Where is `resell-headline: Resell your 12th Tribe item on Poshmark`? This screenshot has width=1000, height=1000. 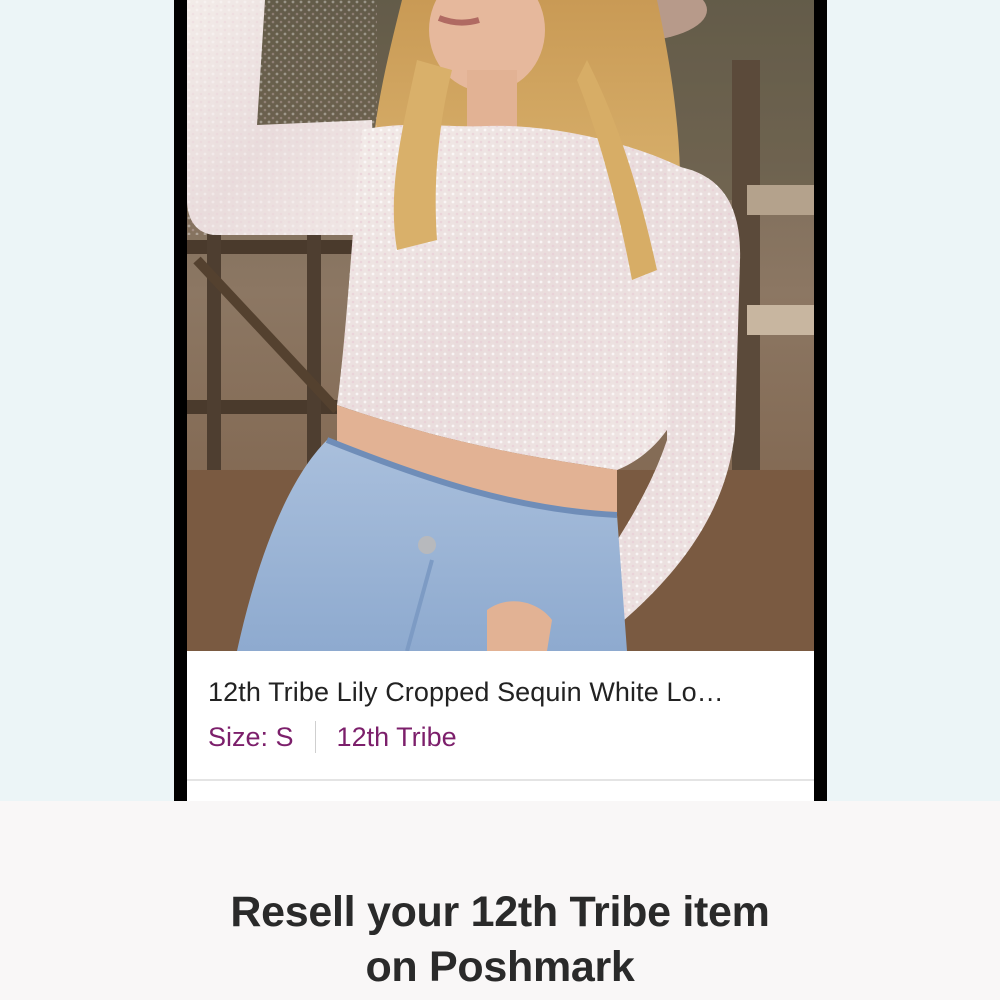 resell-headline: Resell your 12th Tribe item on Poshmark is located at coordinates (500, 940).